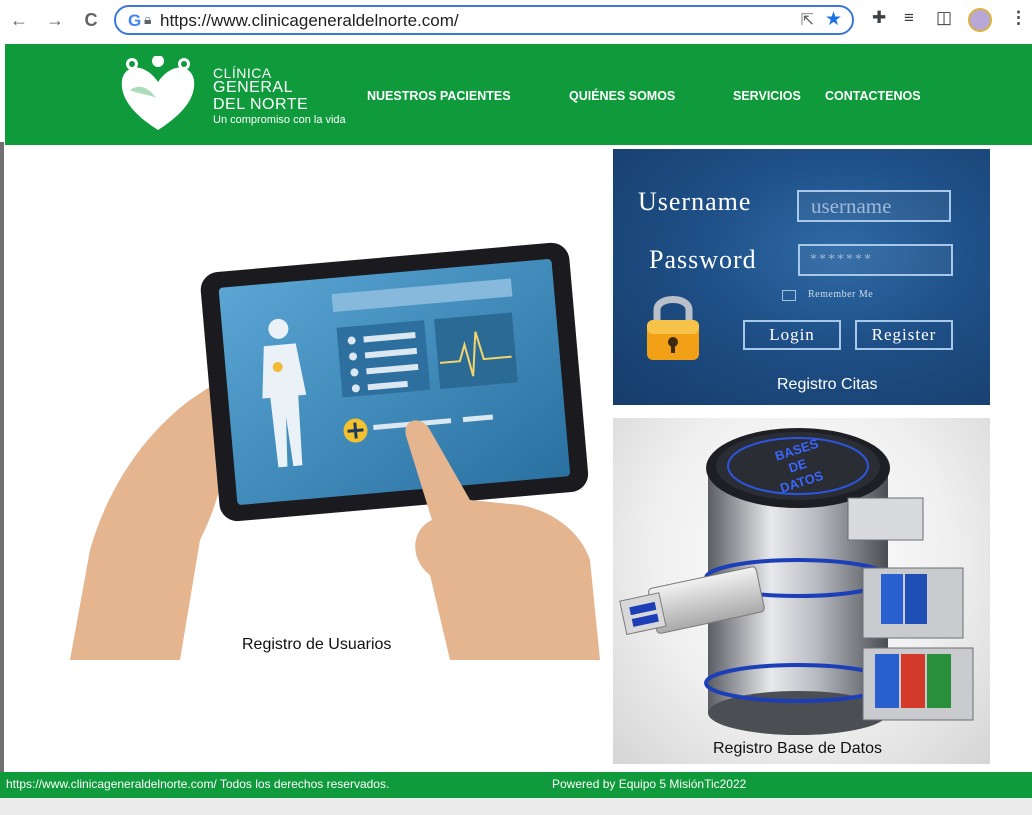  What do you see at coordinates (695, 201) in the screenshot?
I see `username-label: Username` at bounding box center [695, 201].